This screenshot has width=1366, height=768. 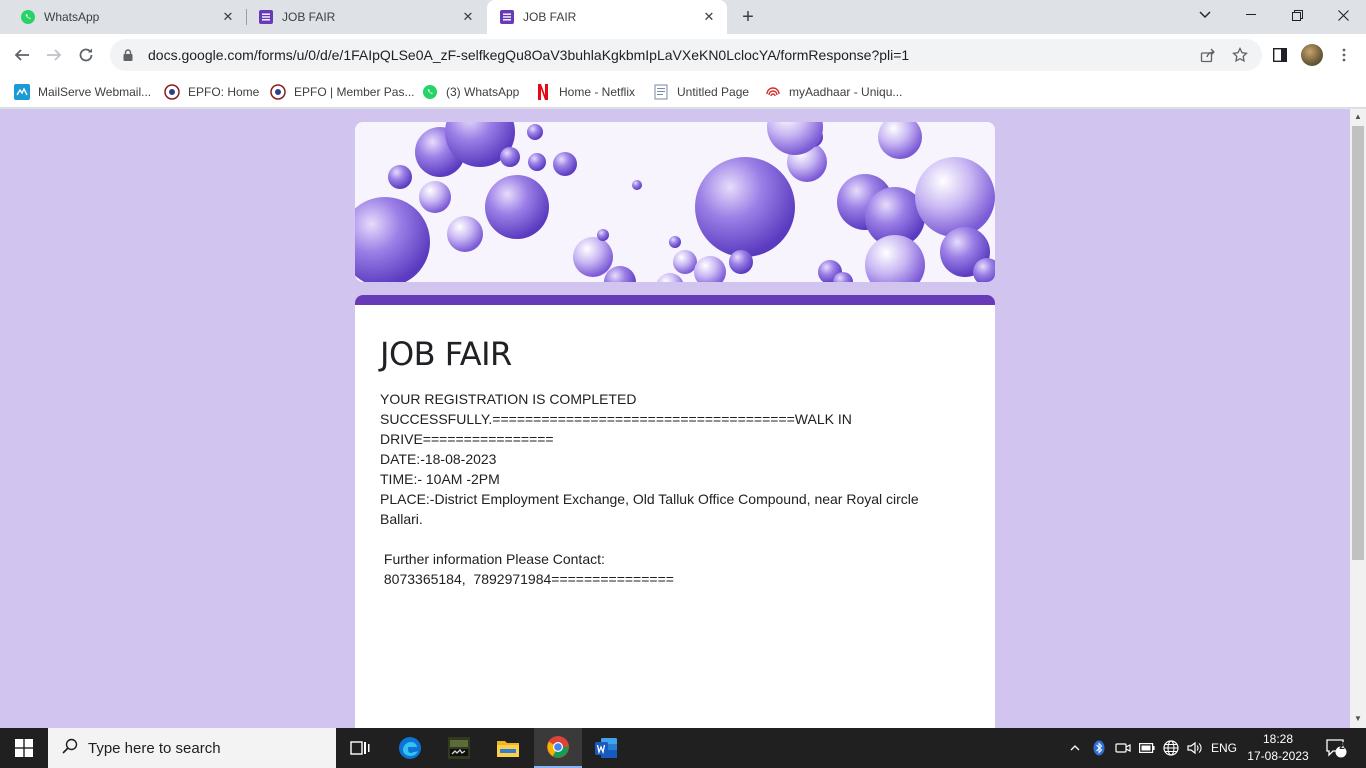 I want to click on tab-strip: WhatsApp ✕ JOB FAIR ✕ JOB FAIR ✕ +, so click(x=683, y=17).